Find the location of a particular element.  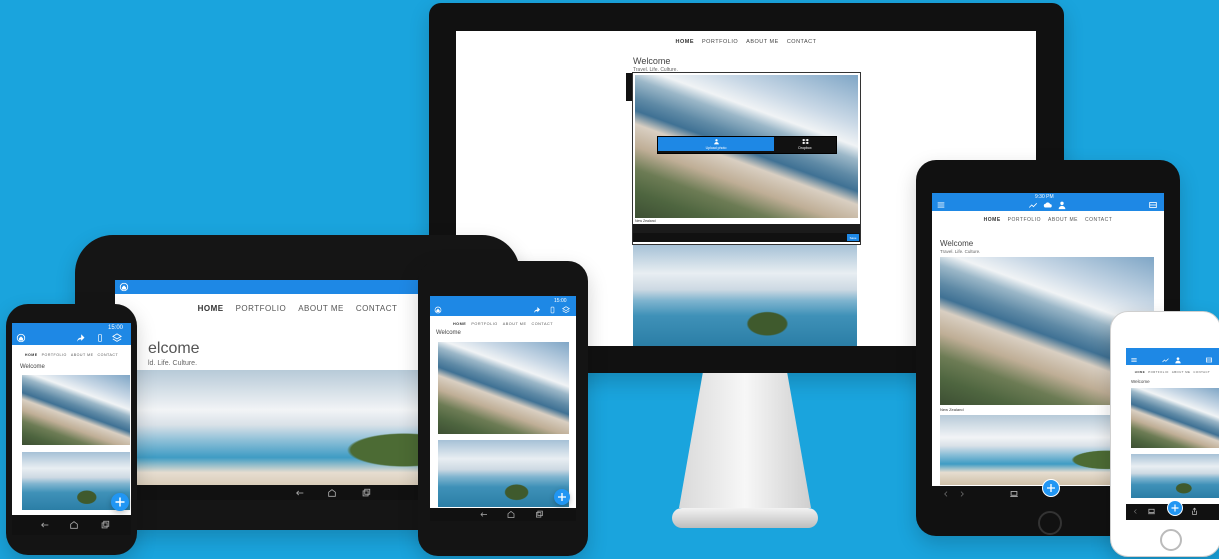

android-phone-time: 15:00 is located at coordinates (116, 328).